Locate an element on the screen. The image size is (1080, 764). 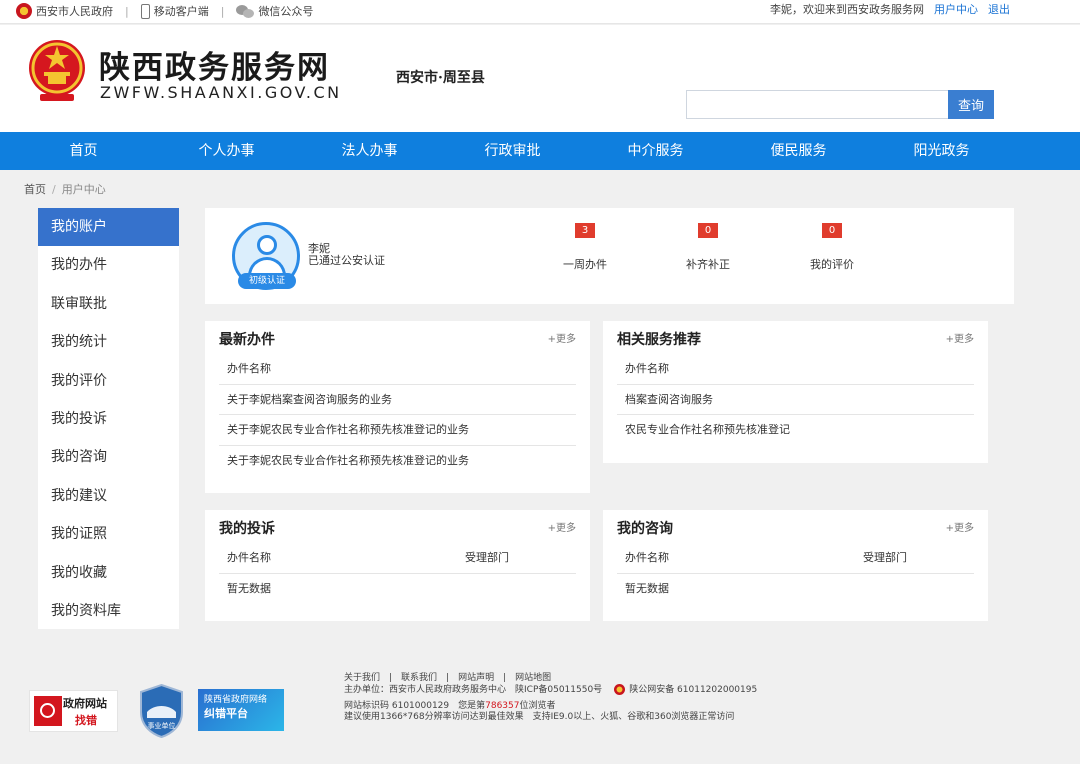
nav-item-legal-entity: 法人办事 is located at coordinates (369, 151).